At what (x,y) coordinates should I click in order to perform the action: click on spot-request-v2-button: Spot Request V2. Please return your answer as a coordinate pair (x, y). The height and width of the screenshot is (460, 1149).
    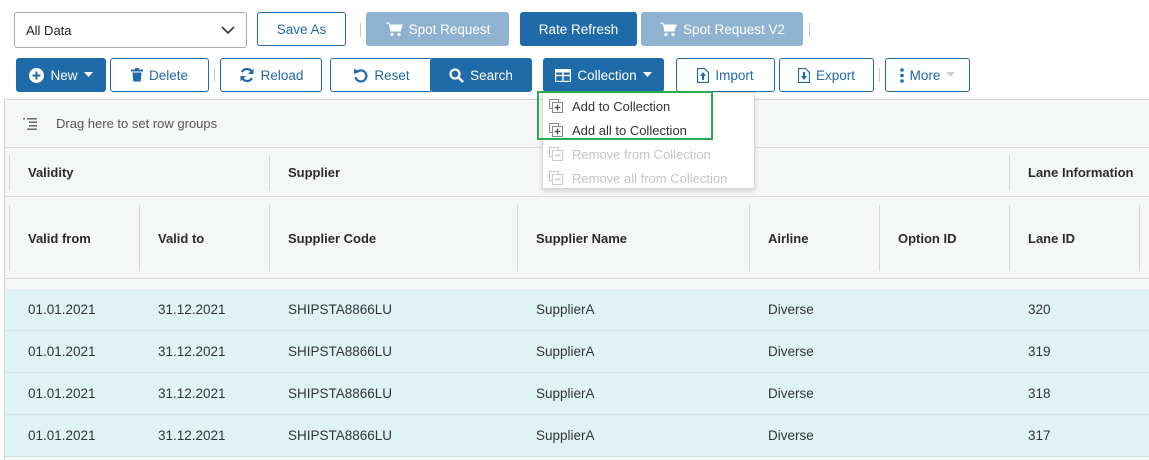
    Looking at the image, I should click on (722, 29).